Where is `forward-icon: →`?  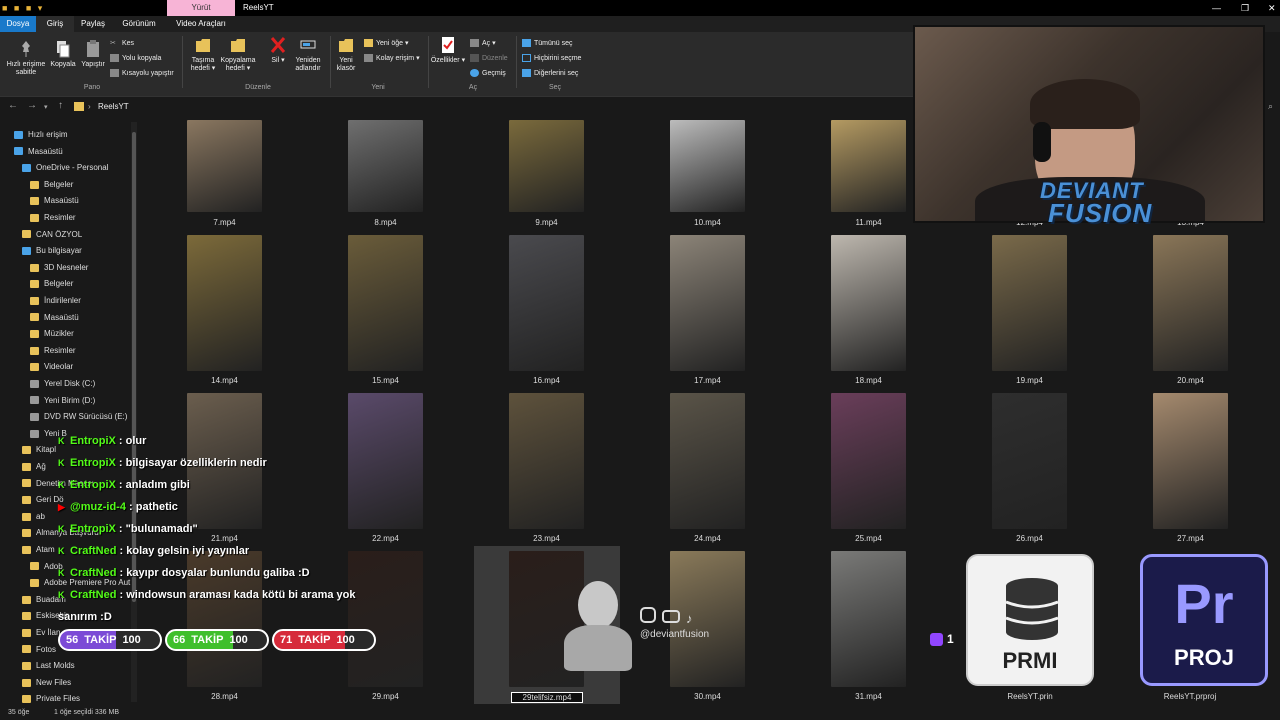
forward-icon: → is located at coordinates (32, 105).